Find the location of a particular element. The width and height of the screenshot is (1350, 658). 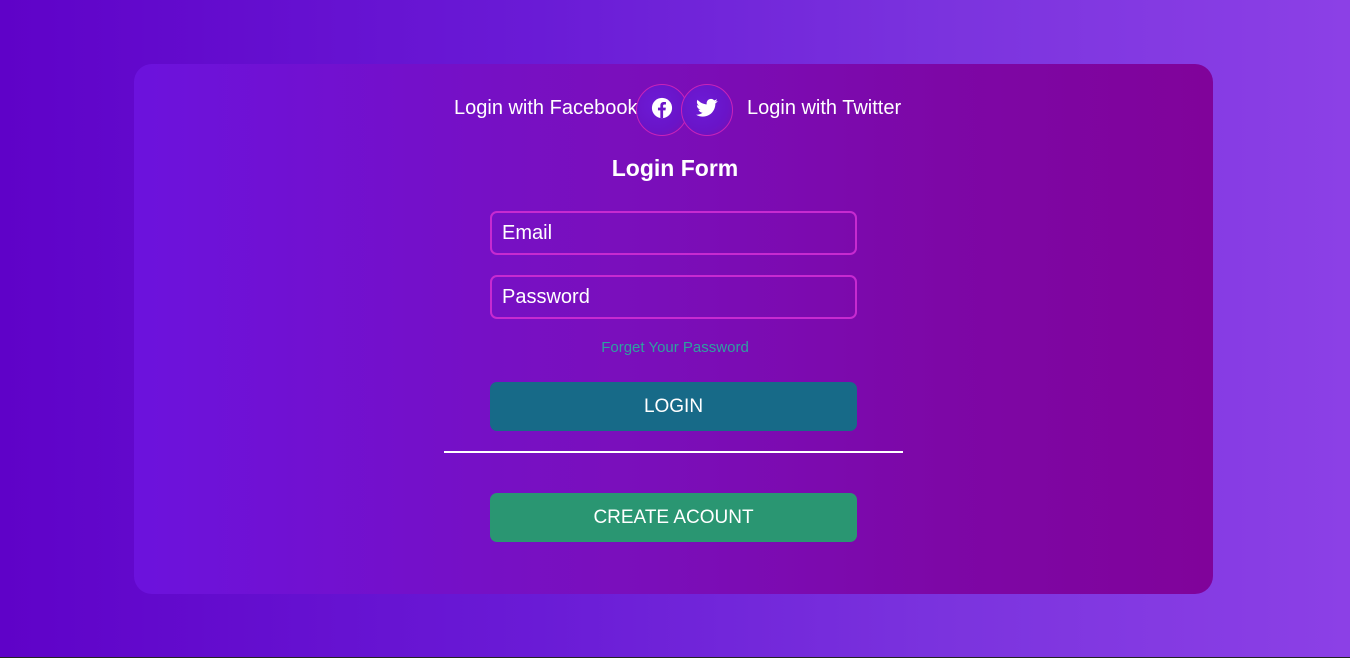

twitter-icon is located at coordinates (707, 110).